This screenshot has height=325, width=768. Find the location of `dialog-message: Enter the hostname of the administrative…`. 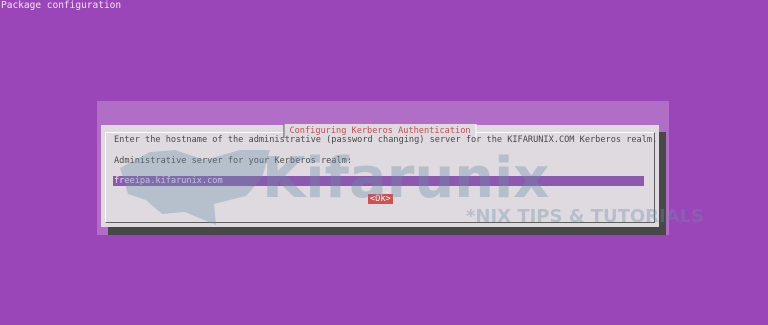

dialog-message: Enter the hostname of the administrative… is located at coordinates (386, 140).